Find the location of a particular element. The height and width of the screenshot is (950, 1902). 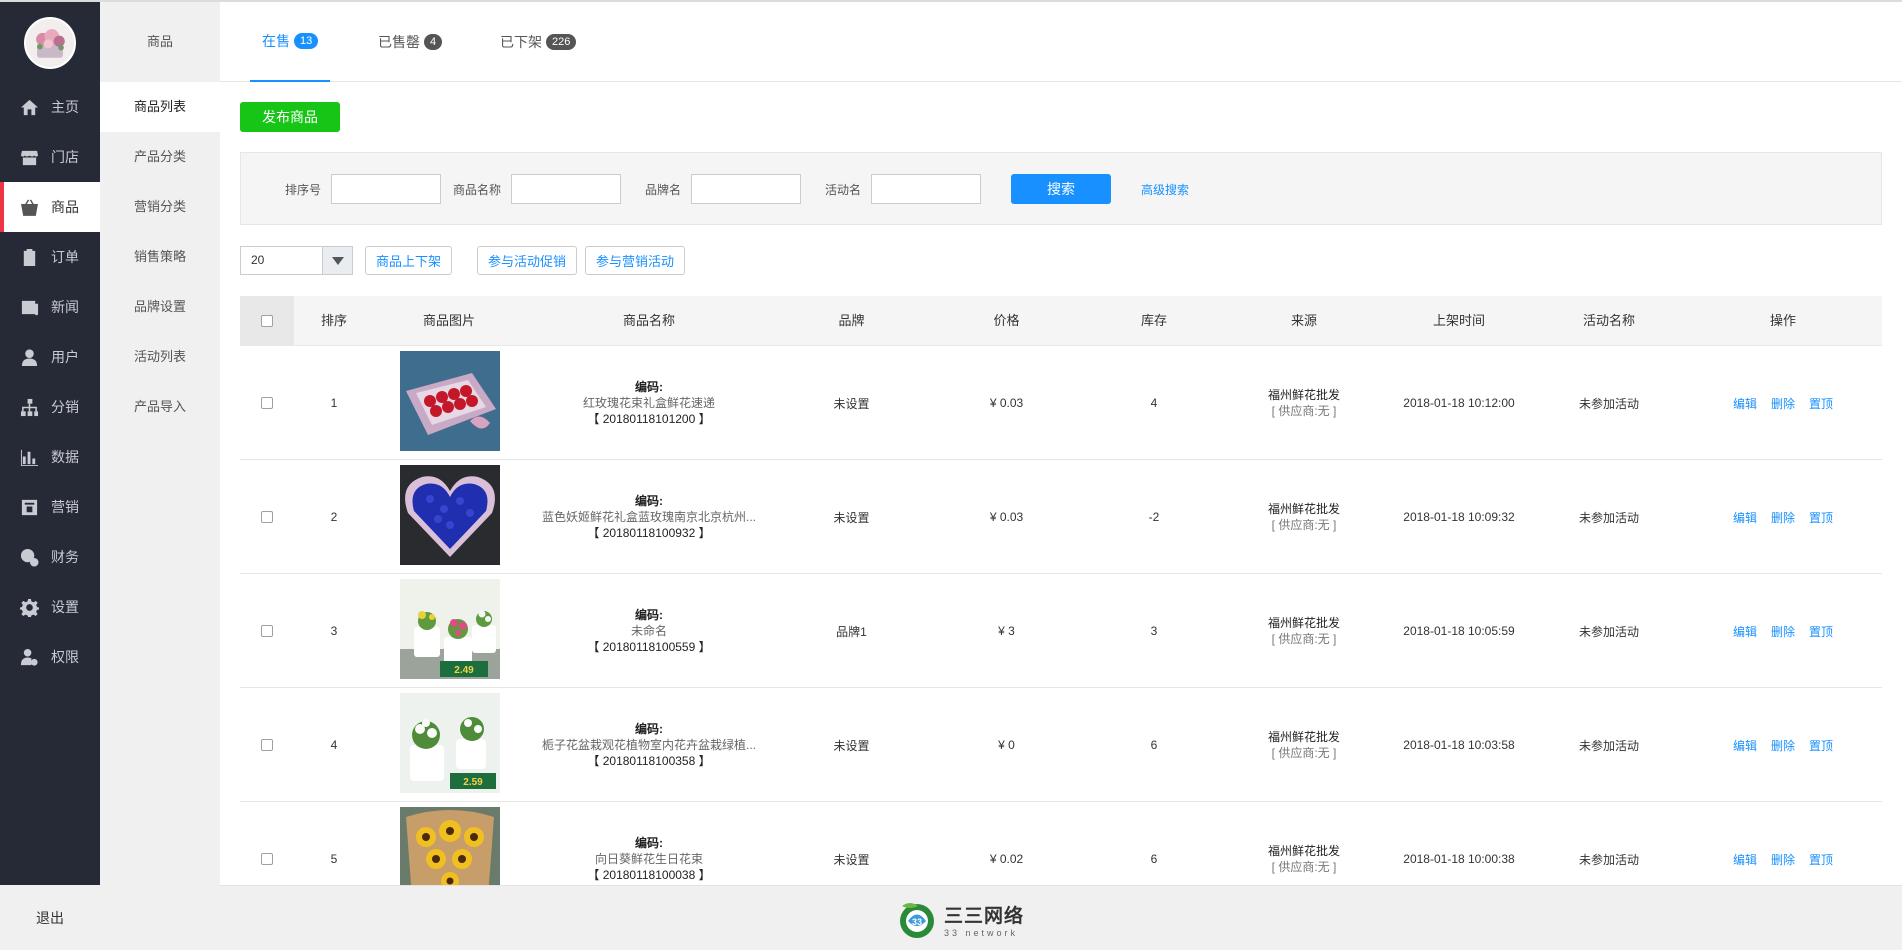

permission-icon is located at coordinates (29, 657).